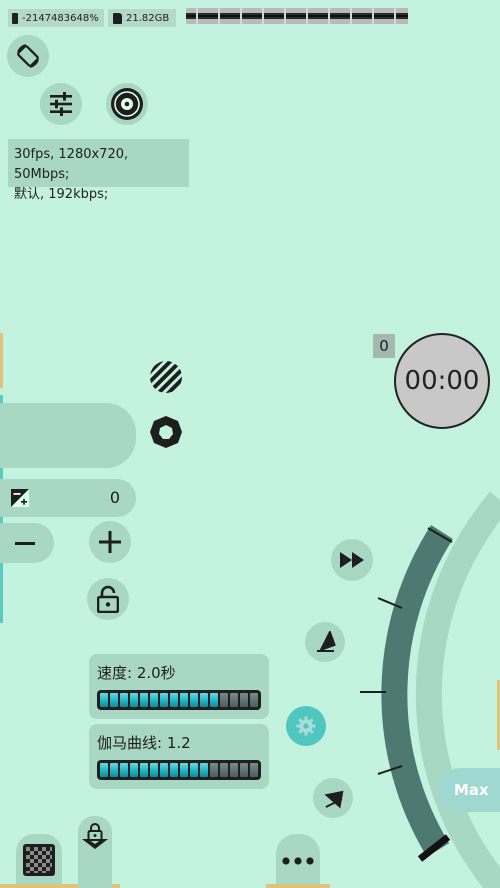 The image size is (500, 888). I want to click on exposure-value: 0, so click(114, 497).